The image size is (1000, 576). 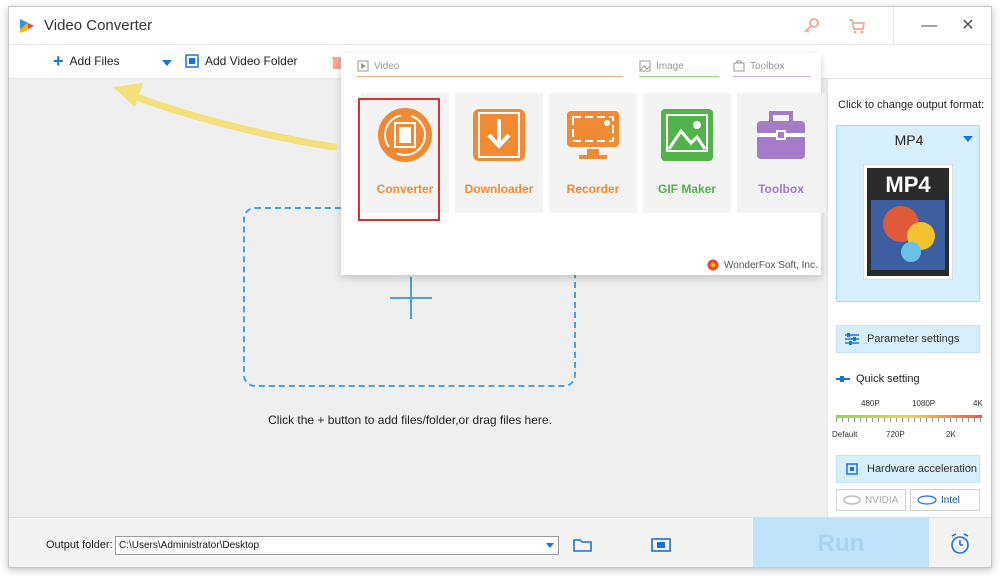 I want to click on gif-maker-label: GIF Maker, so click(x=687, y=189).